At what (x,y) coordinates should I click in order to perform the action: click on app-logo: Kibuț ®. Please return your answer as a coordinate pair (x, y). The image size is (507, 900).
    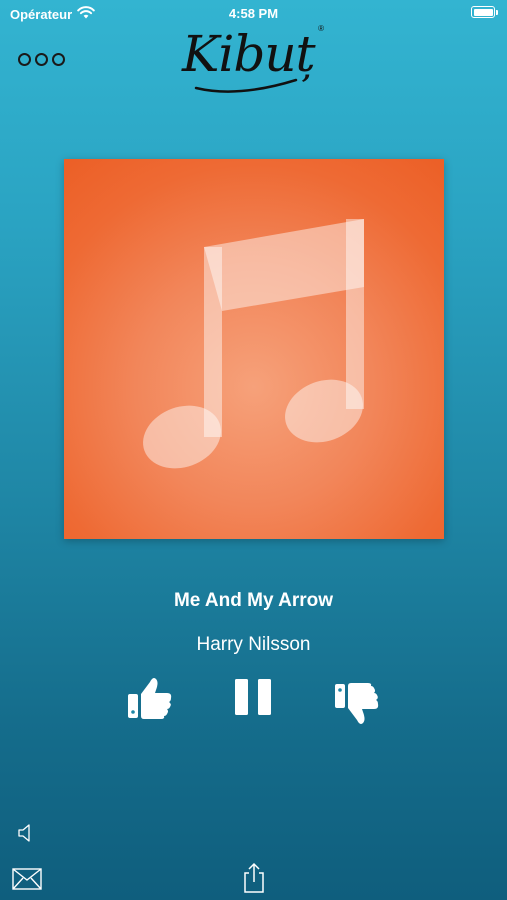
    Looking at the image, I should click on (253, 61).